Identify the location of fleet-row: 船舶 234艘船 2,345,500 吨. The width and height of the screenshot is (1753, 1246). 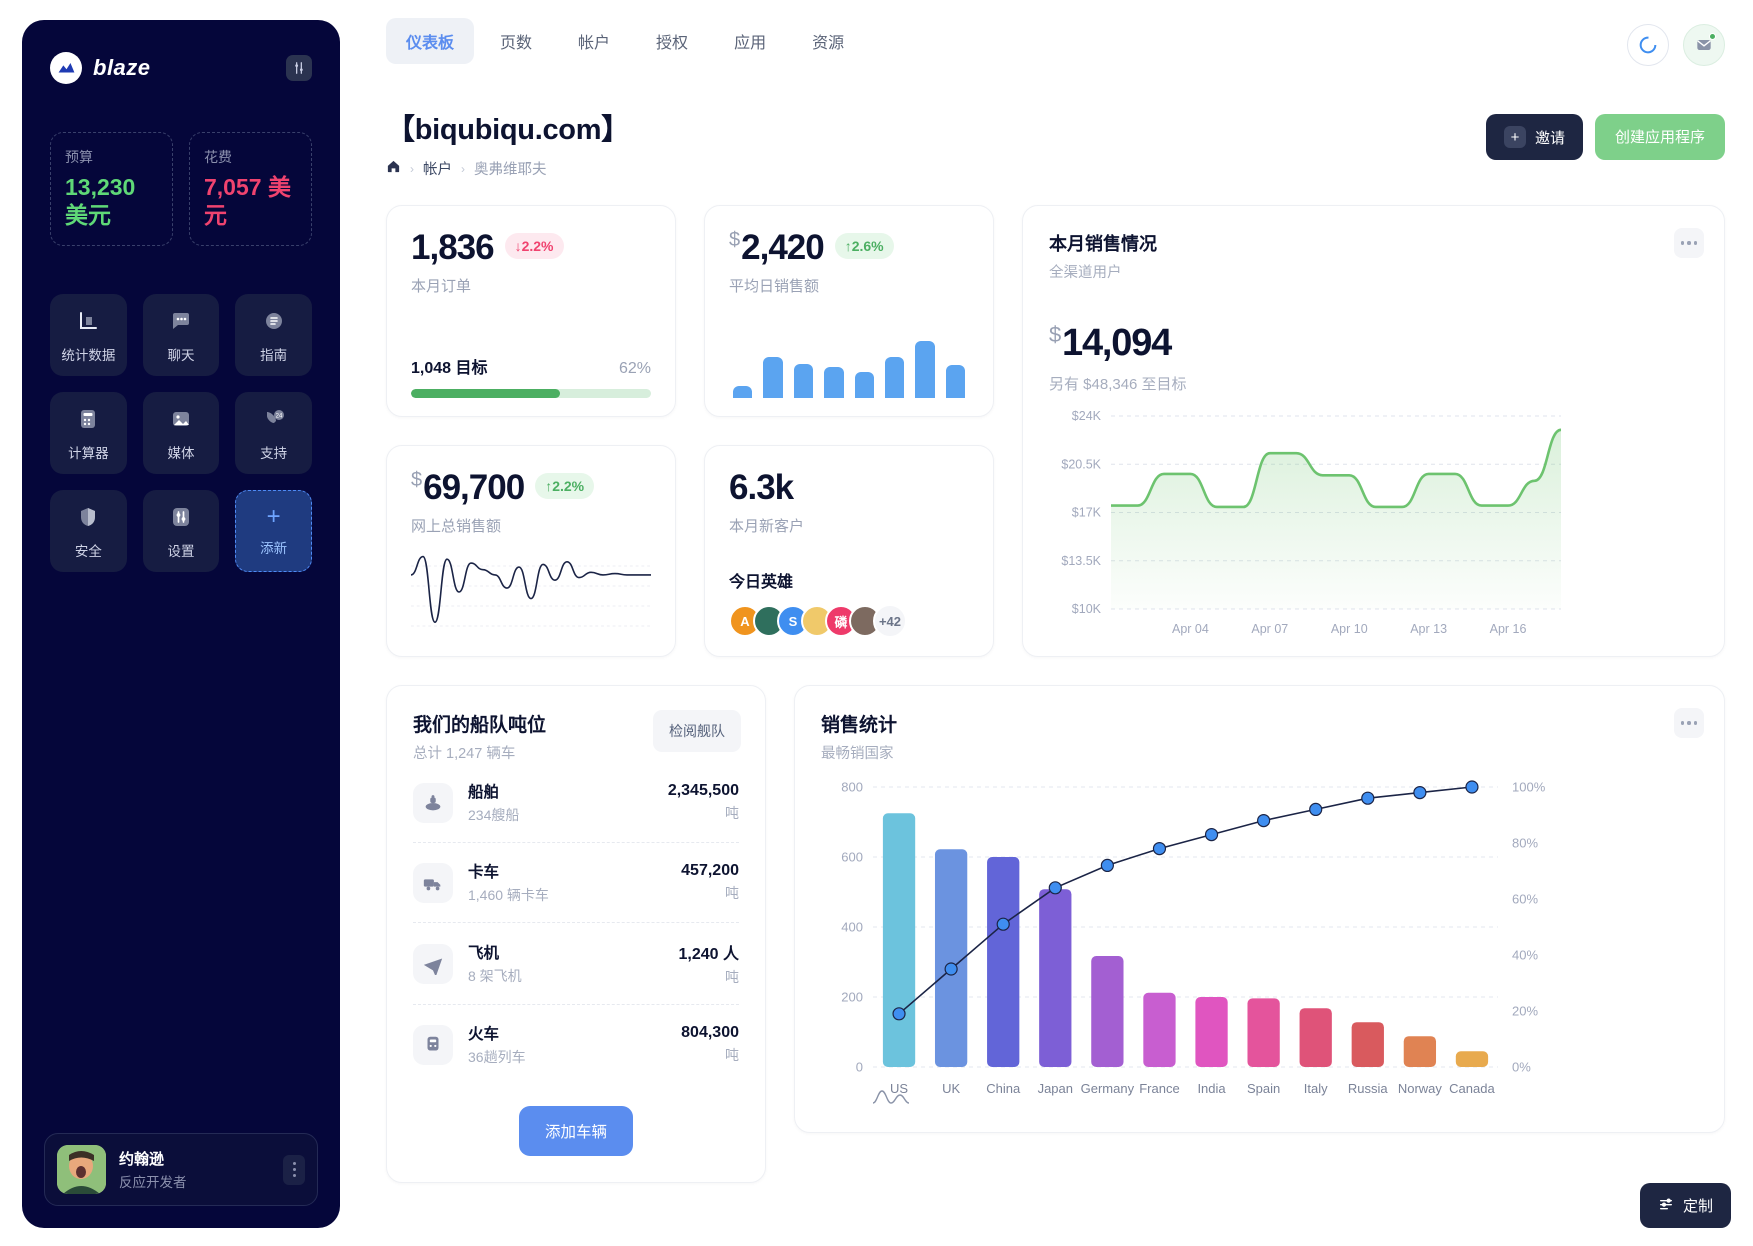
(576, 803).